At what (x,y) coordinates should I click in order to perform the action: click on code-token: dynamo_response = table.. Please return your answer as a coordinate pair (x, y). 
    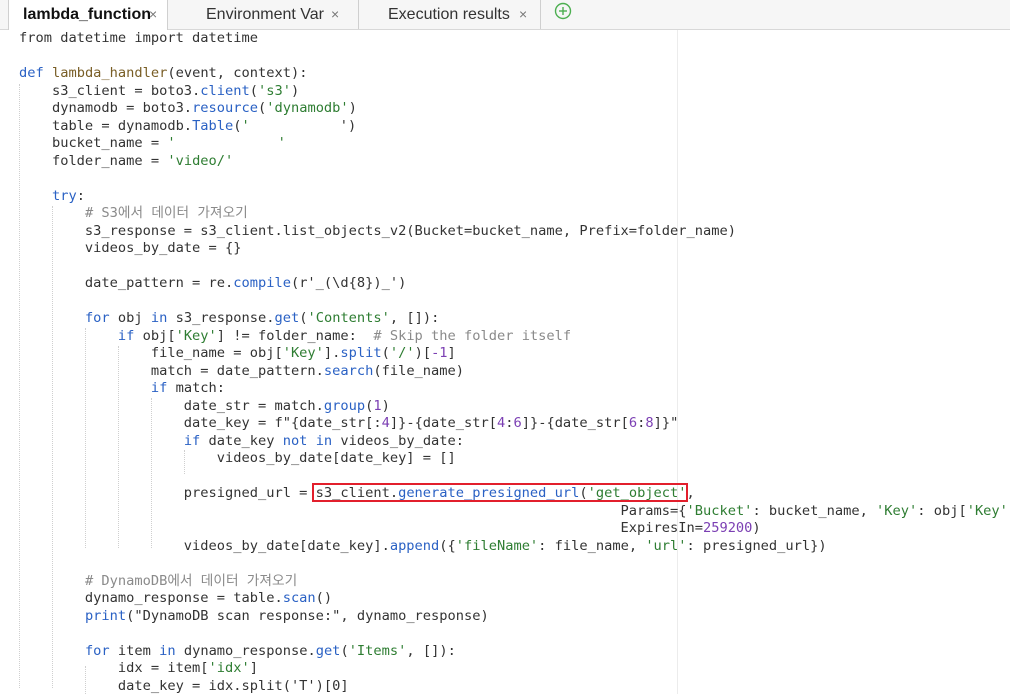
    Looking at the image, I should click on (151, 598).